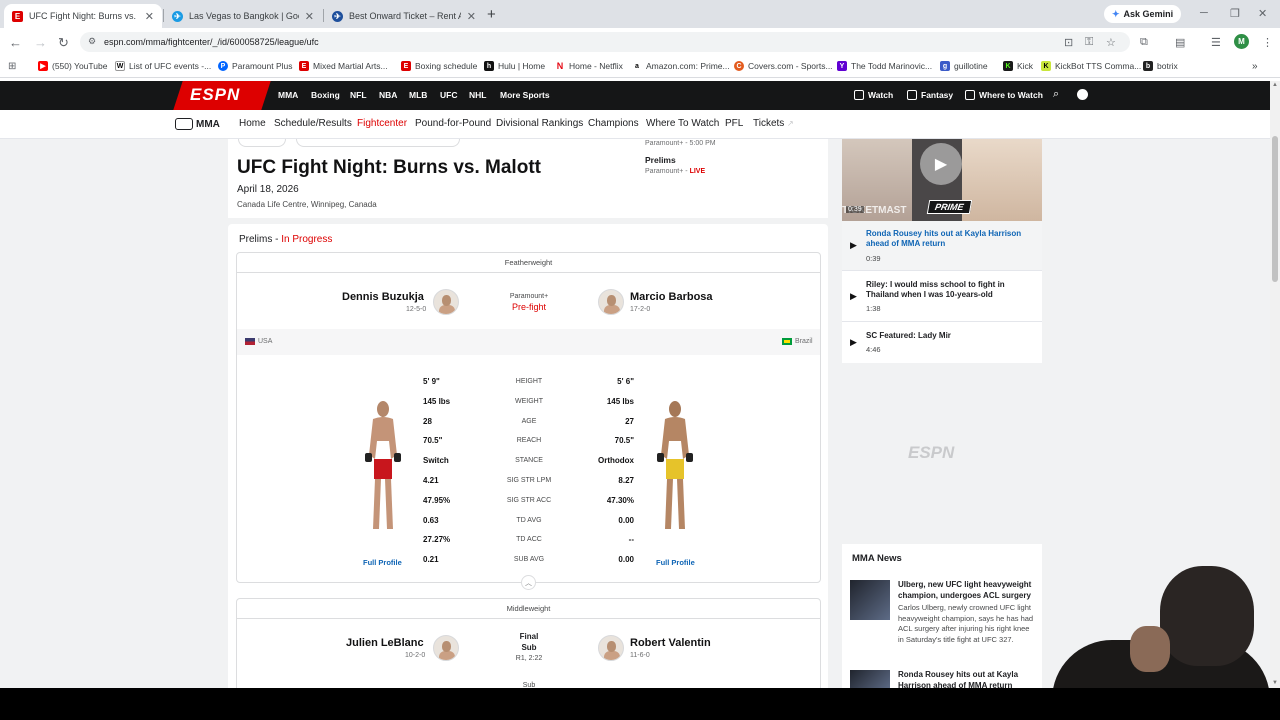 This screenshot has width=1280, height=720. I want to click on close-window-icon: ✕, so click(1262, 13).